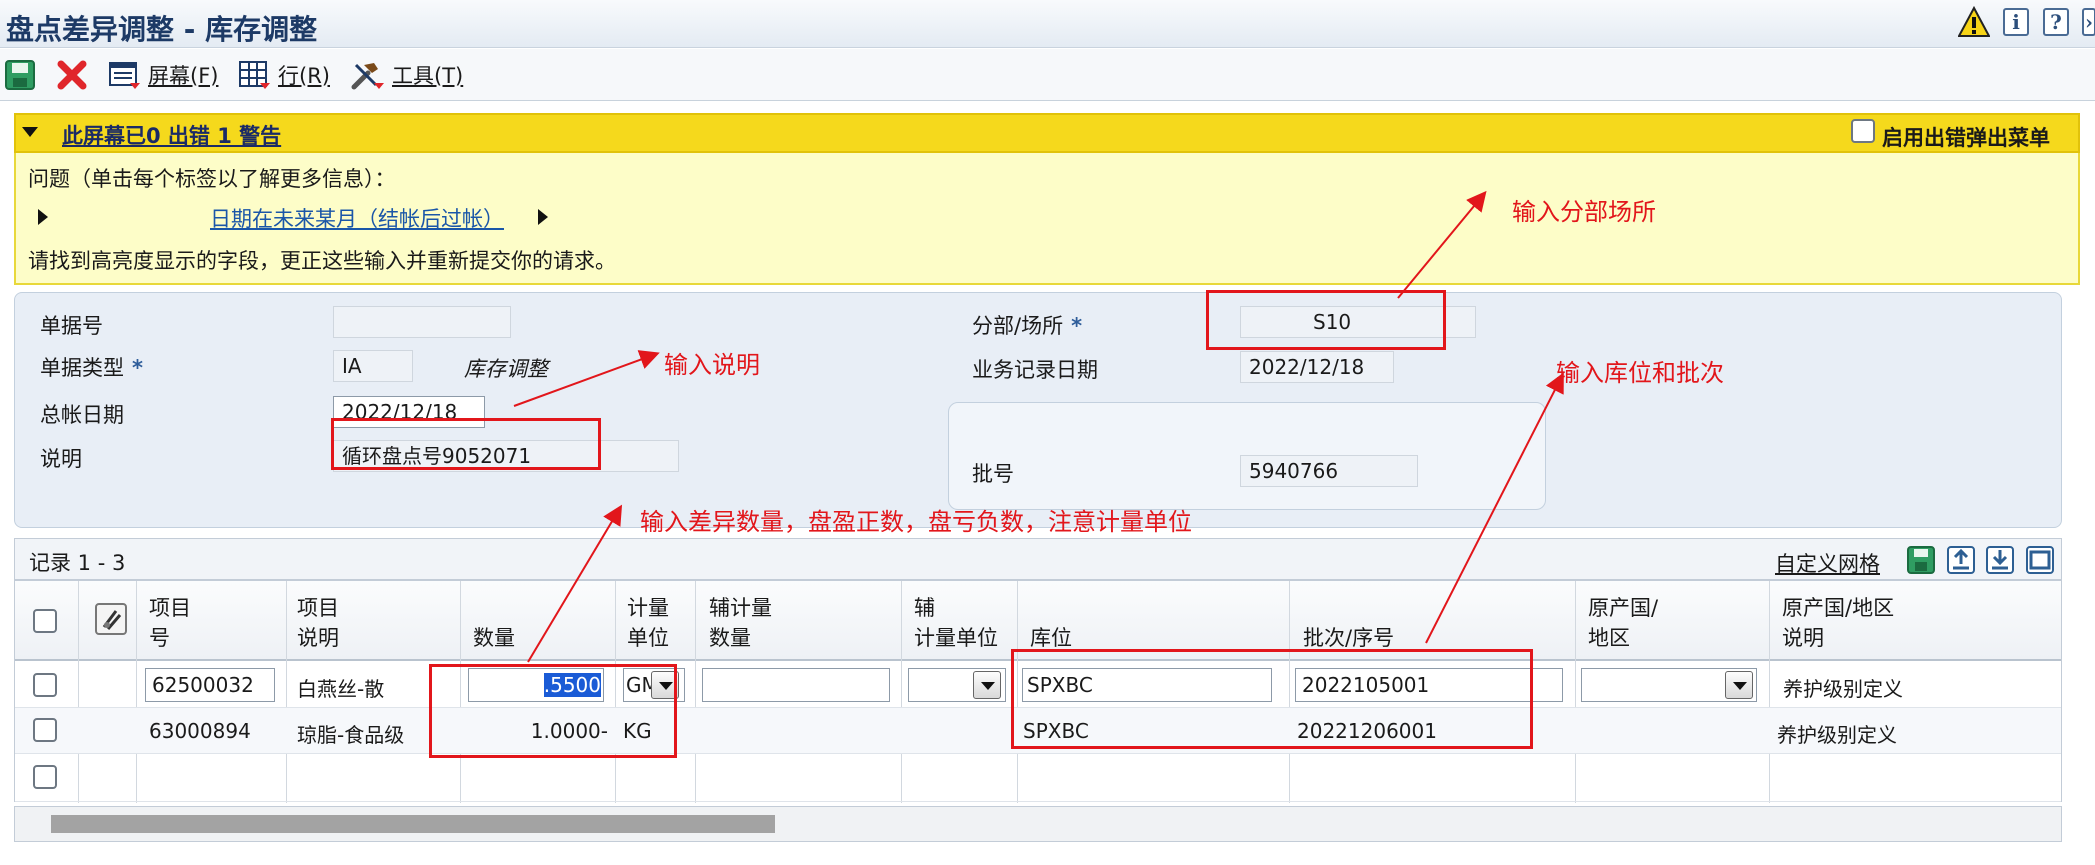  Describe the element at coordinates (575, 583) in the screenshot. I see `arrow-quantity` at that location.